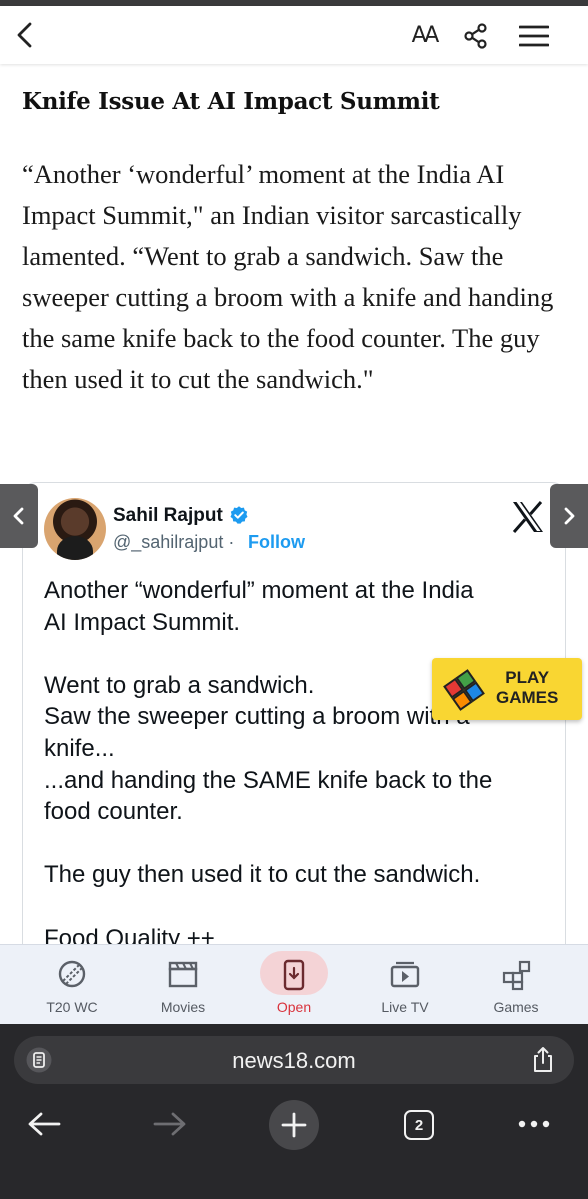 The image size is (588, 1199). I want to click on nav-item-open: Open, so click(294, 985).